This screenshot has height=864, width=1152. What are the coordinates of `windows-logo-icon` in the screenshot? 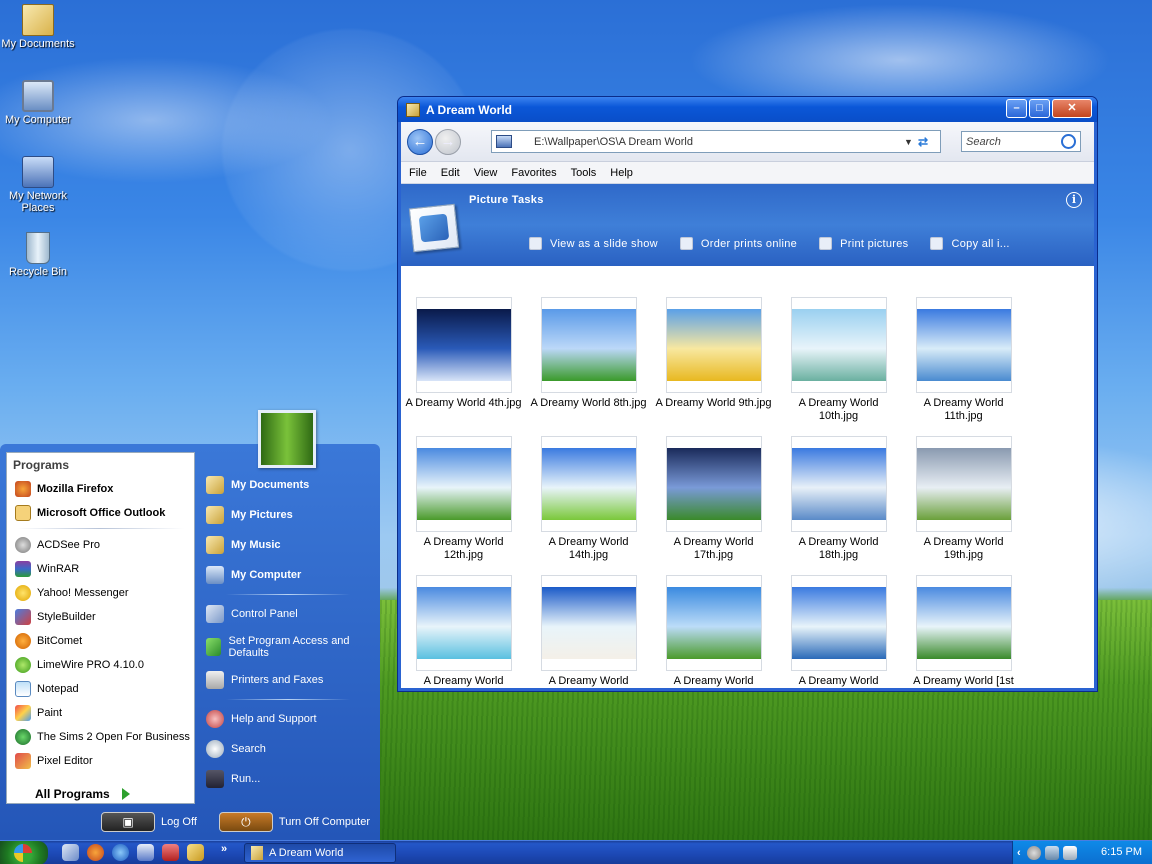 It's located at (23, 853).